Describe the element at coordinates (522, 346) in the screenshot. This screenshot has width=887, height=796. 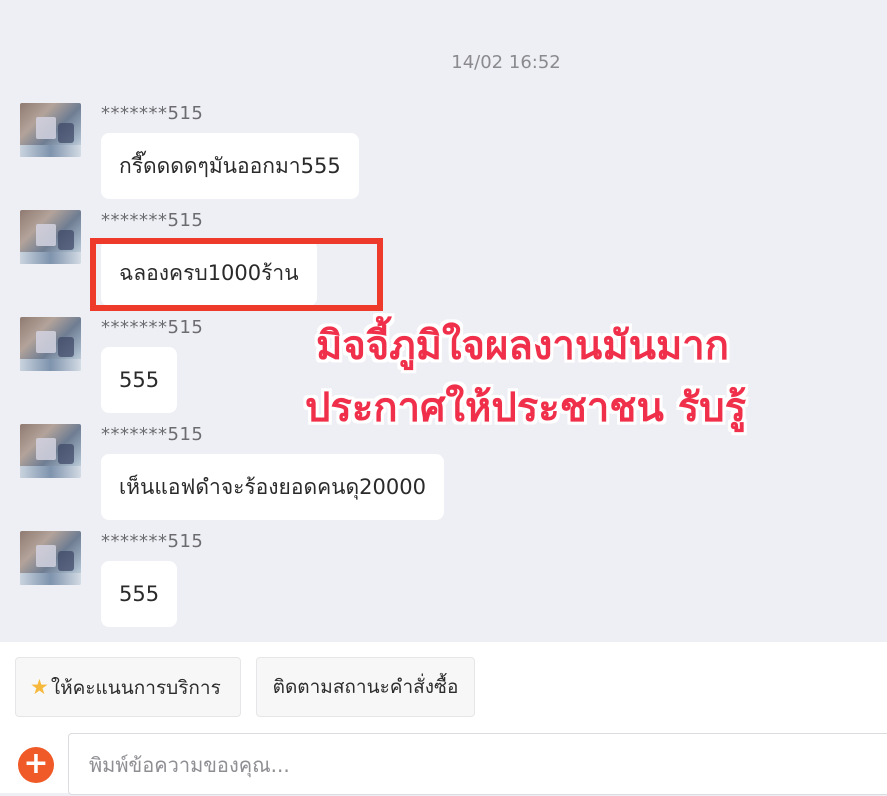
I see `overlay-caption-line-1: มิจจี้ภูมิใจผลงานมันมาก` at that location.